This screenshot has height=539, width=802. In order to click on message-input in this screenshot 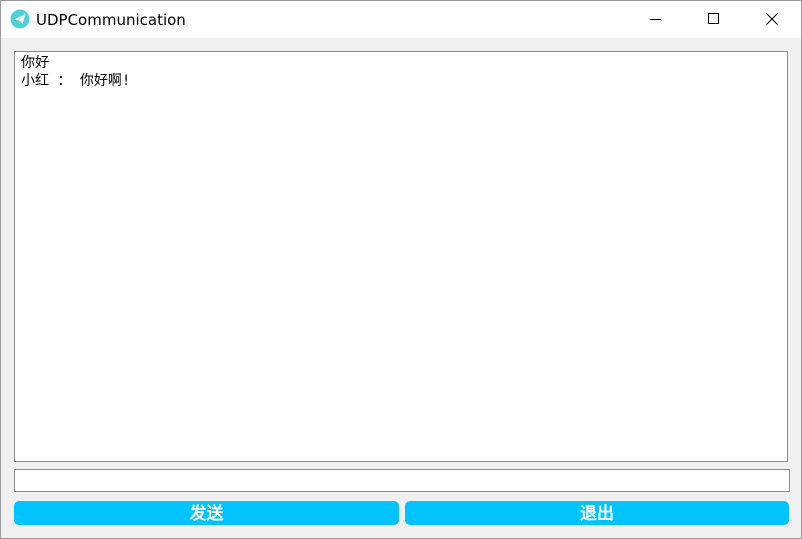, I will do `click(402, 480)`.